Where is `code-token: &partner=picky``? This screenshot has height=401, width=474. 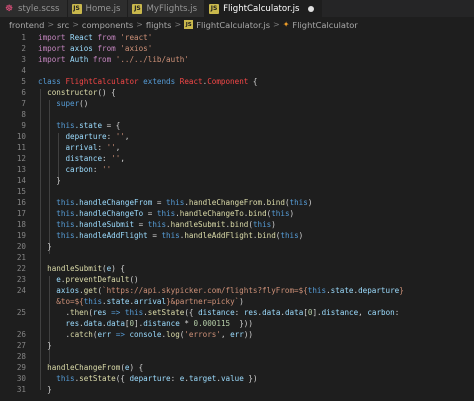
code-token: &partner=picky` is located at coordinates (205, 301).